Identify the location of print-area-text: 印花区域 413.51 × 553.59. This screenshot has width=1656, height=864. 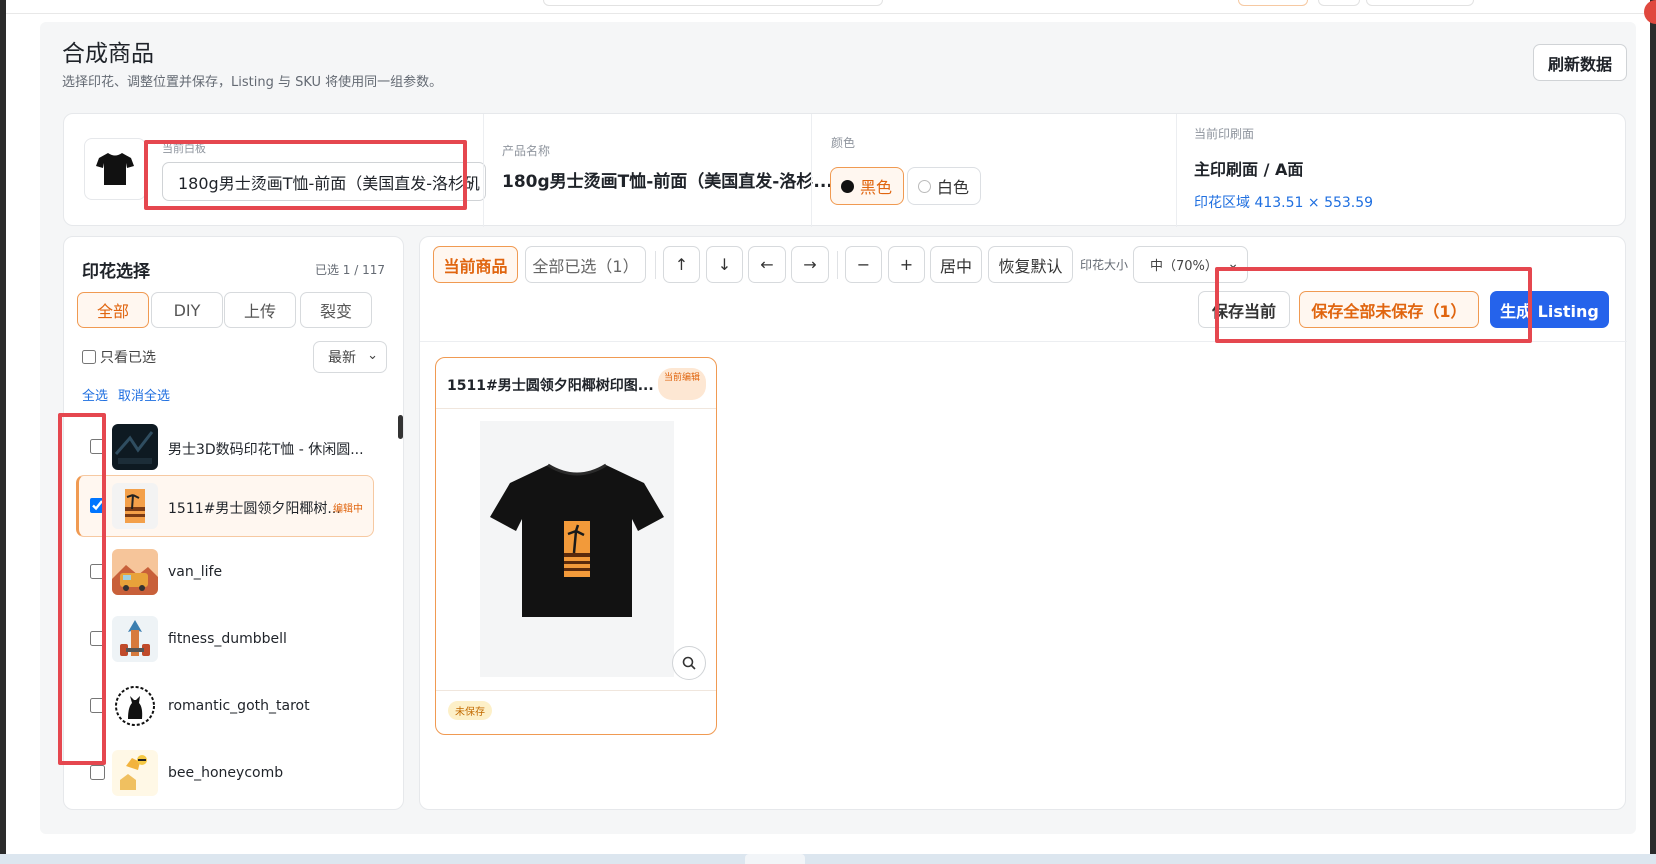
(1284, 203).